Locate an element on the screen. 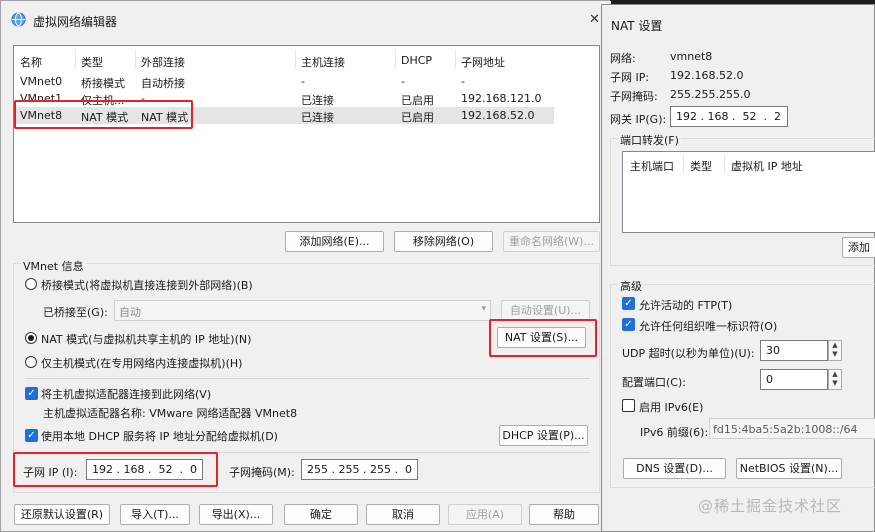  chevron-down-icon: ▾ is located at coordinates (483, 309).